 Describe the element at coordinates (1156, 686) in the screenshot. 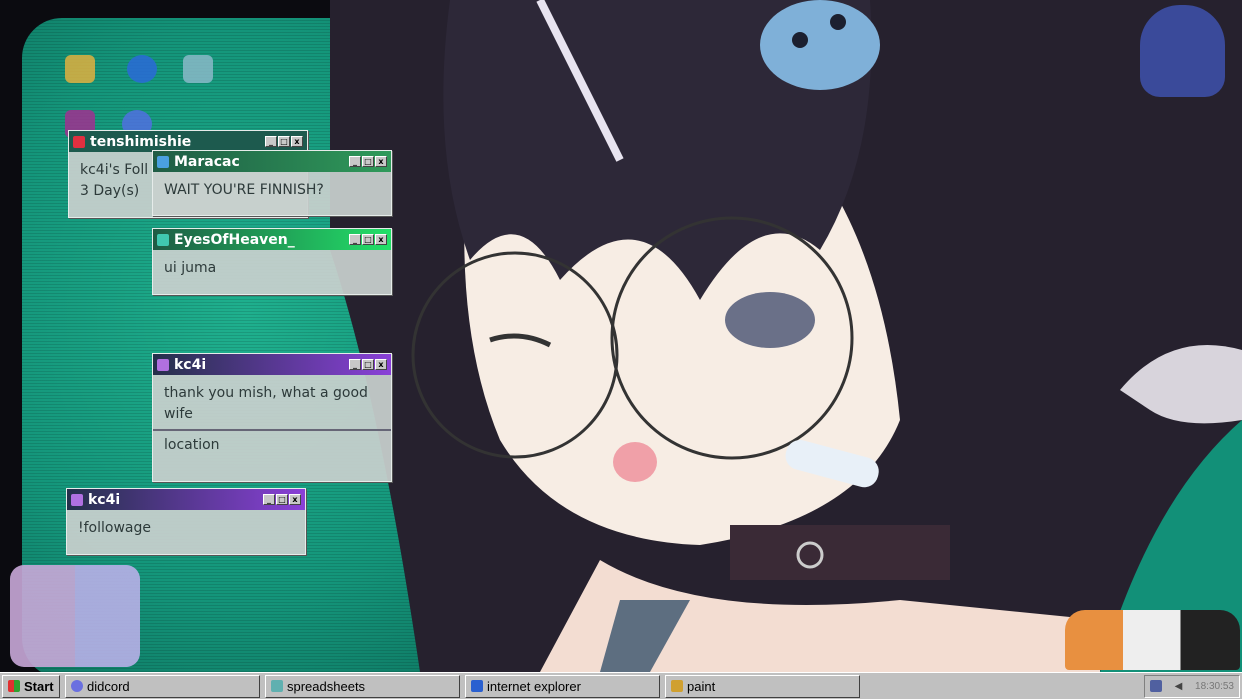

I see `network-icon` at that location.